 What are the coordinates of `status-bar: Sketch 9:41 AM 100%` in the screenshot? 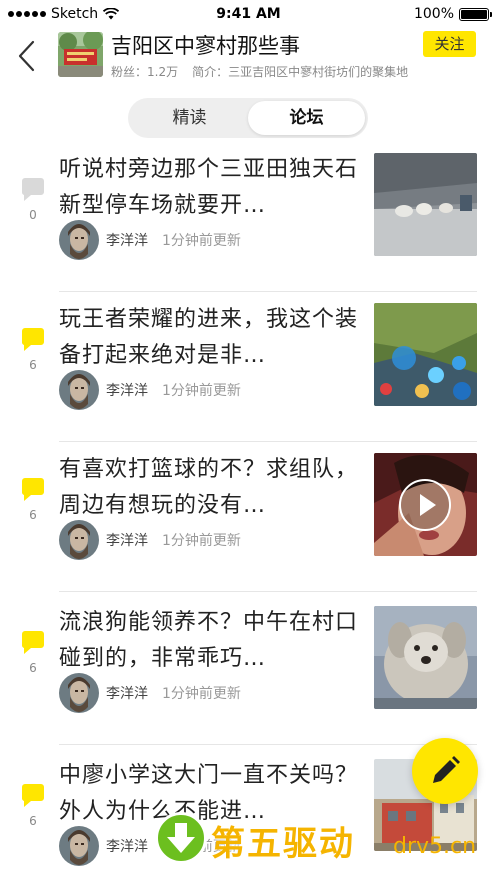 It's located at (248, 14).